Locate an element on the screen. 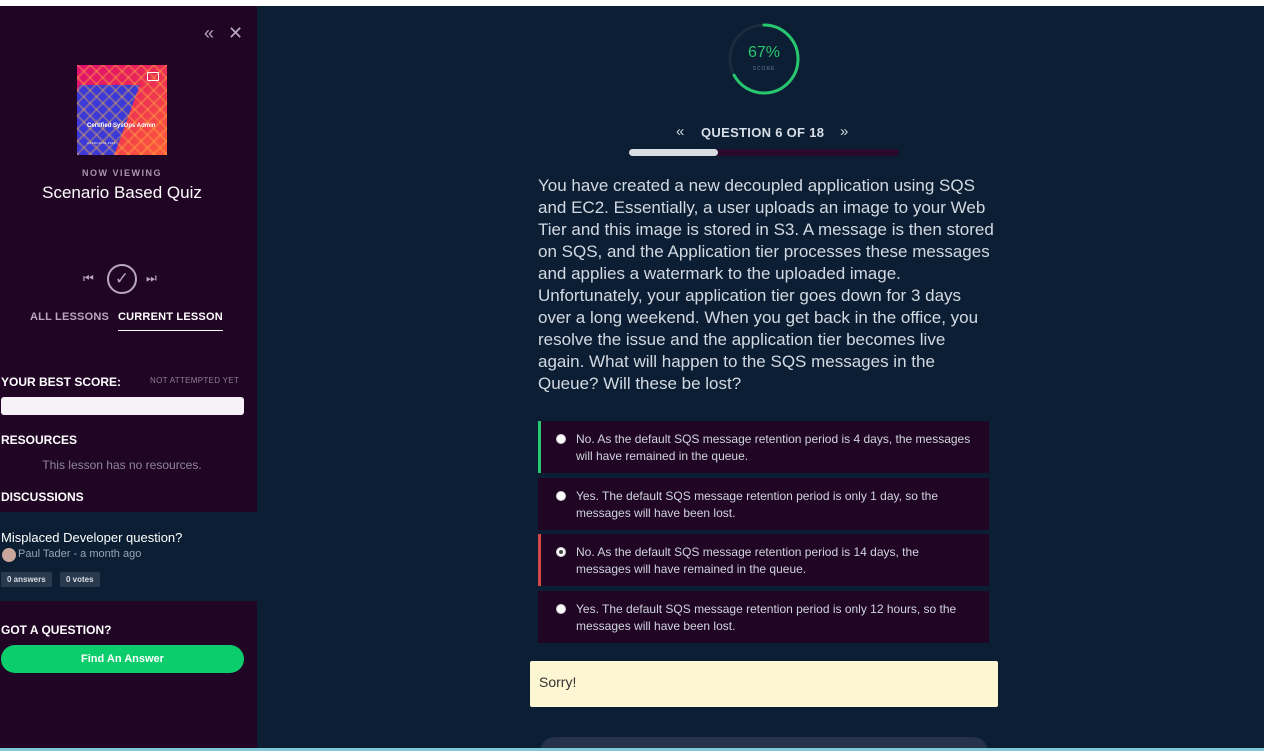 The image size is (1264, 751). resources-empty-text: This lesson has no resources. is located at coordinates (122, 465).